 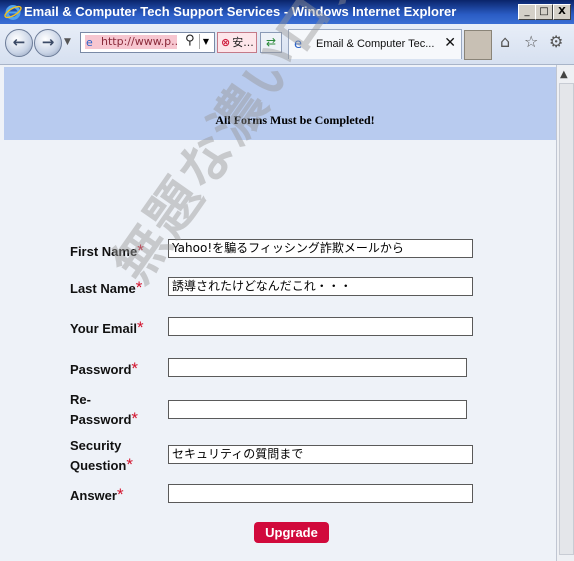 What do you see at coordinates (205, 41) in the screenshot?
I see `address-dropdown-icon: ▼` at bounding box center [205, 41].